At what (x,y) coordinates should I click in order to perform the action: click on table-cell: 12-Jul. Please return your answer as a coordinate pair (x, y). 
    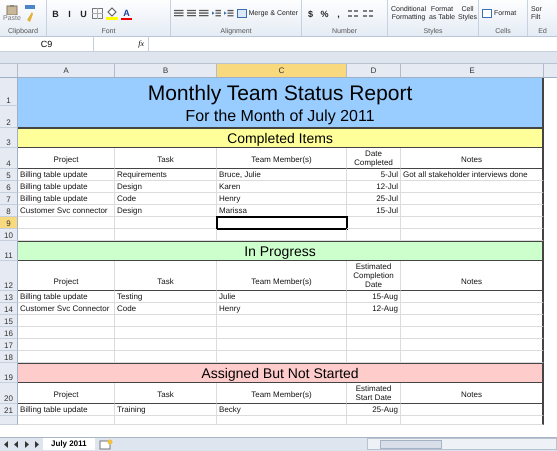
    Looking at the image, I should click on (374, 187).